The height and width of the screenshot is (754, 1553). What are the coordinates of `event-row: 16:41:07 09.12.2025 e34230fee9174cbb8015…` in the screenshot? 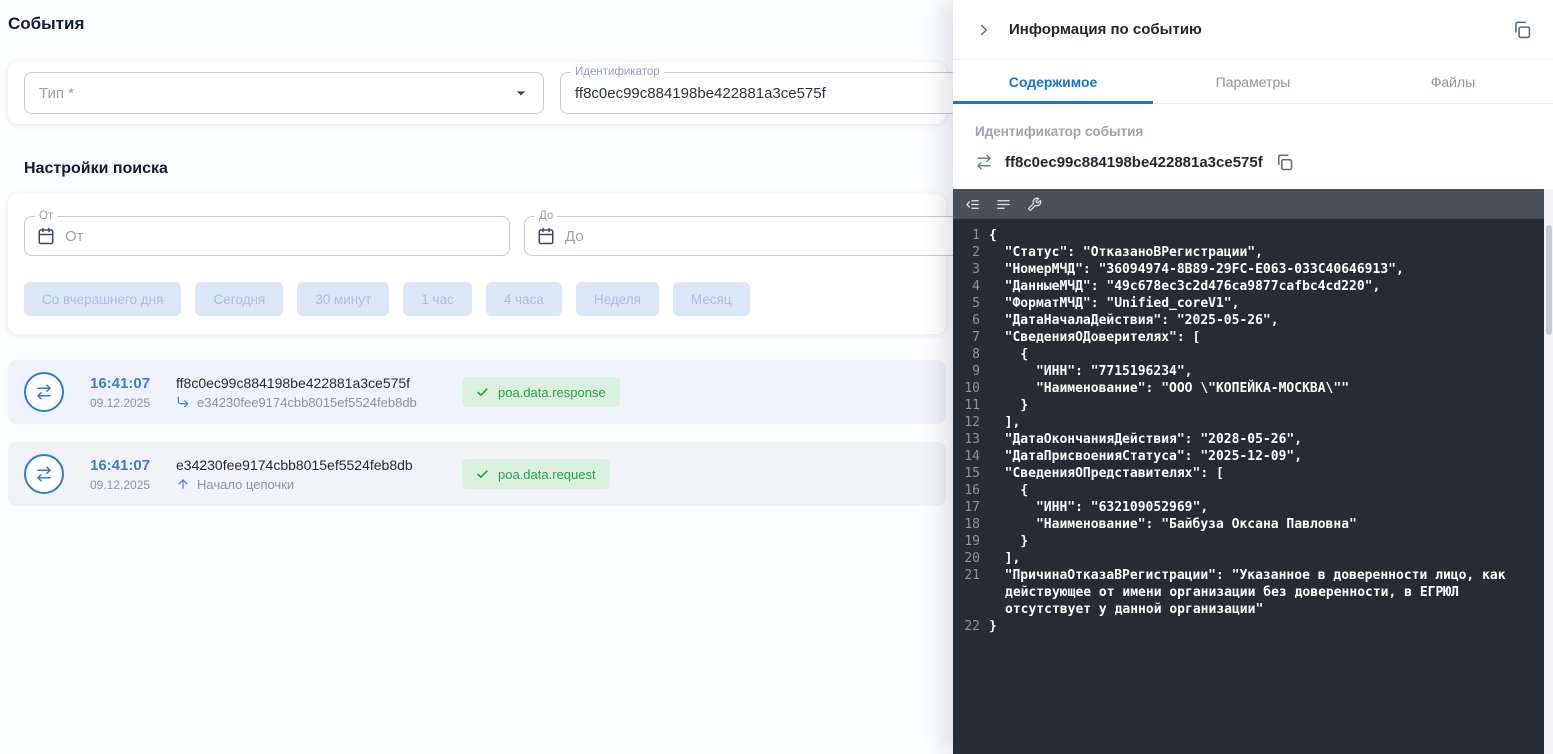 It's located at (477, 474).